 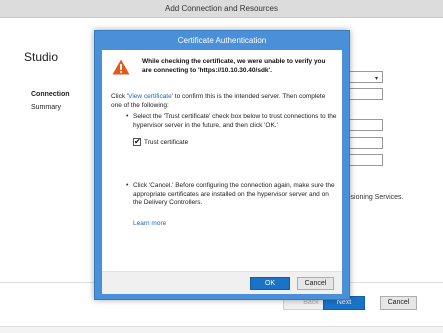 I want to click on ok-button: OK, so click(x=270, y=283).